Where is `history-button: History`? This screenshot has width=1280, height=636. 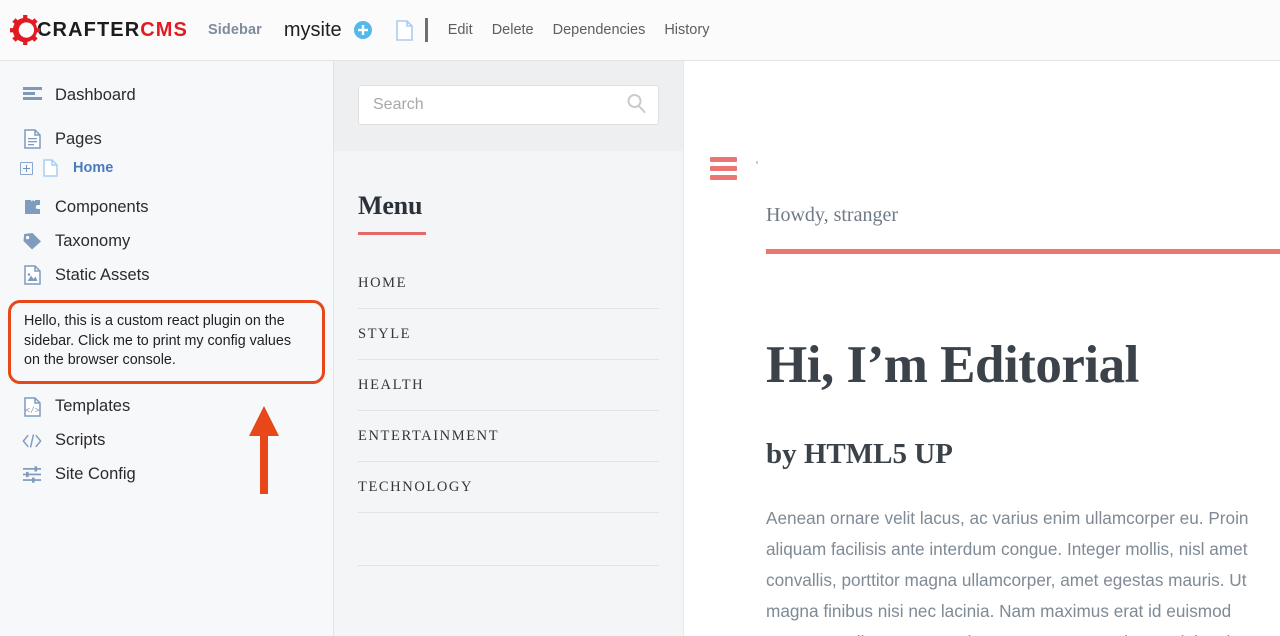 history-button: History is located at coordinates (686, 30).